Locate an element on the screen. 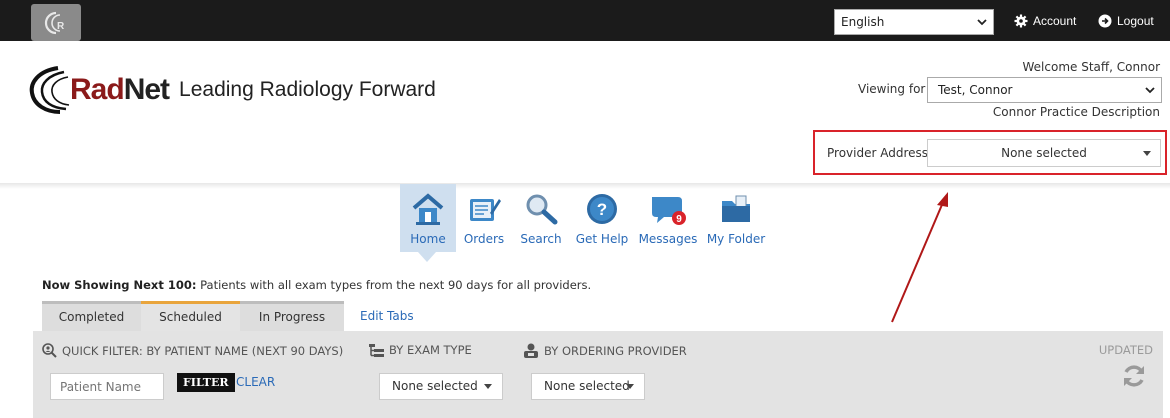  orders-icon is located at coordinates (485, 210).